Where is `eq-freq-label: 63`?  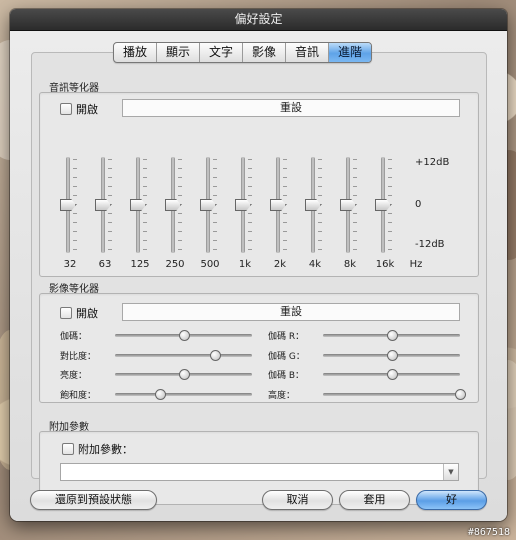
eq-freq-label: 63 is located at coordinates (105, 264).